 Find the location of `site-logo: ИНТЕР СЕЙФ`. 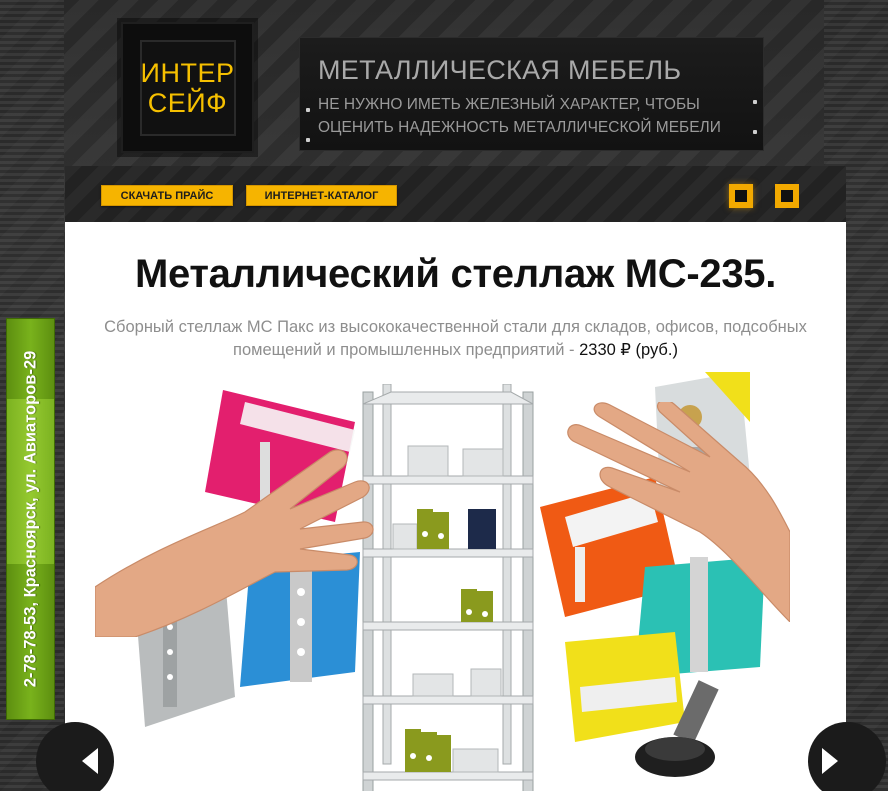

site-logo: ИНТЕР СЕЙФ is located at coordinates (187, 87).